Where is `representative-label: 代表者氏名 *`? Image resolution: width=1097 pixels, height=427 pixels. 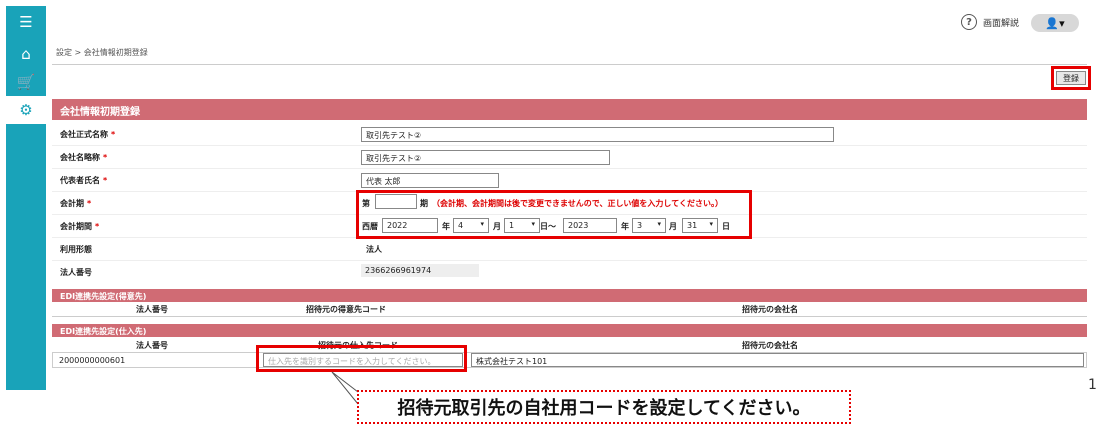
representative-label: 代表者氏名 * is located at coordinates (84, 180).